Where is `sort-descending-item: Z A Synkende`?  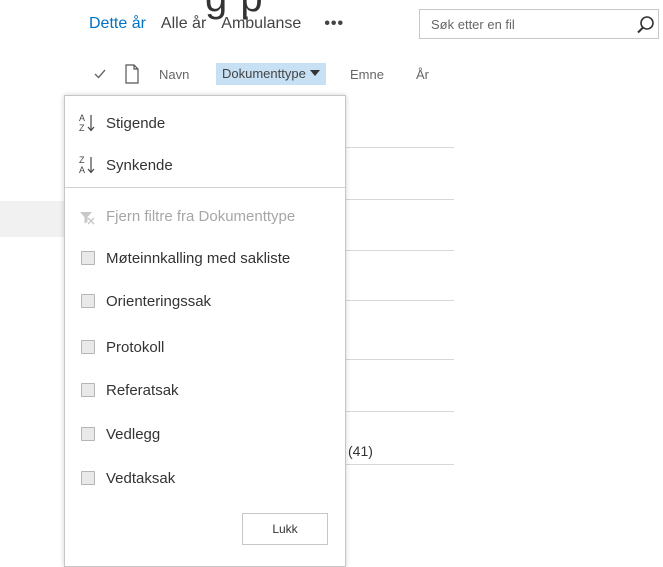
sort-descending-item: Z A Synkende is located at coordinates (205, 165).